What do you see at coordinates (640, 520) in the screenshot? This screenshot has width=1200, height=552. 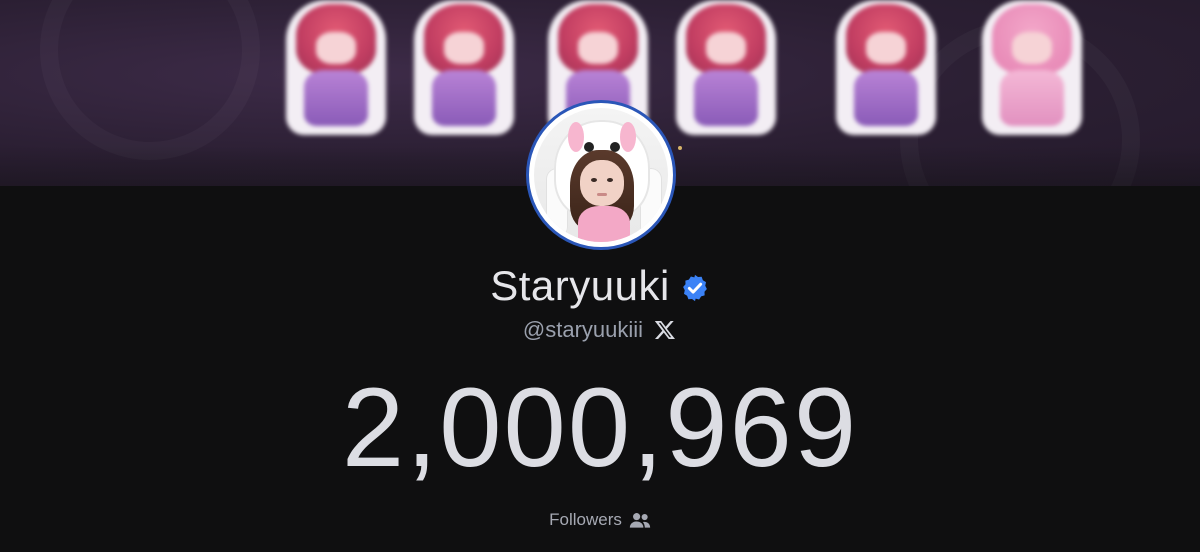 I see `users-icon` at bounding box center [640, 520].